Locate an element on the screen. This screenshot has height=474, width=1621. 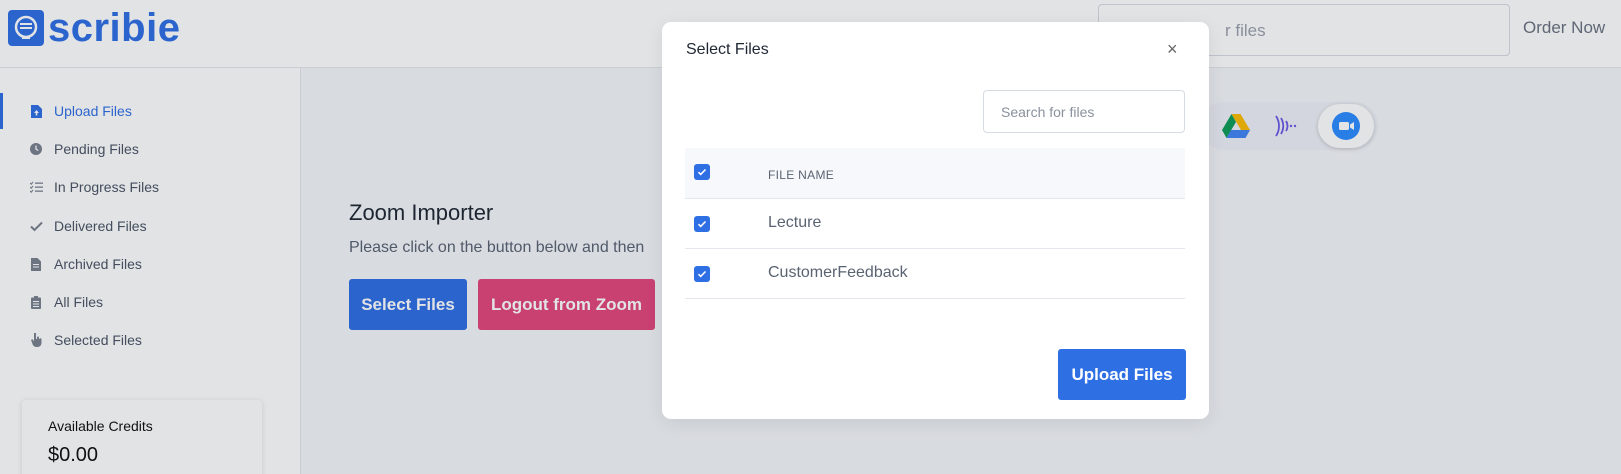
modal-title: Select Files is located at coordinates (727, 49).